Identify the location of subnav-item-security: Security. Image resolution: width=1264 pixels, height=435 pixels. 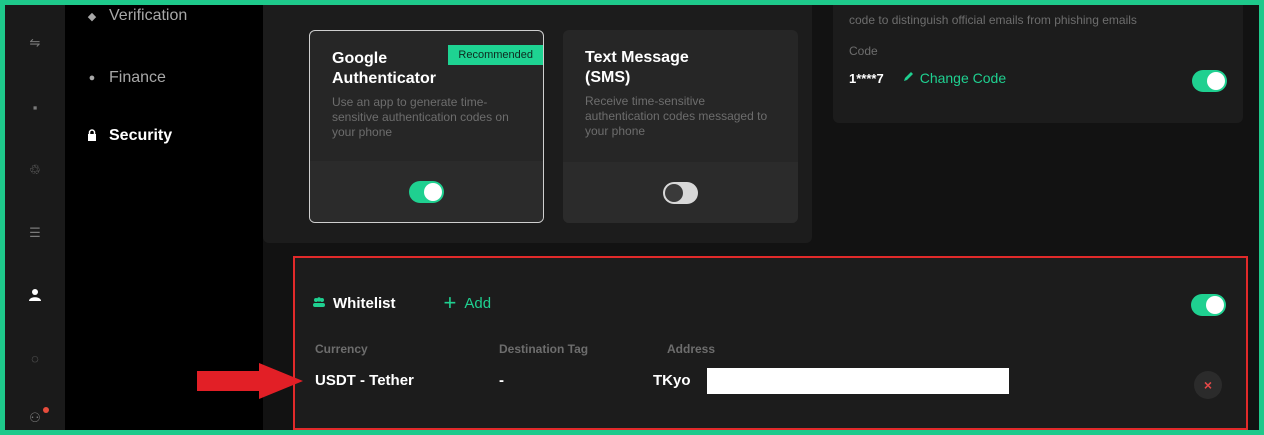
(129, 136).